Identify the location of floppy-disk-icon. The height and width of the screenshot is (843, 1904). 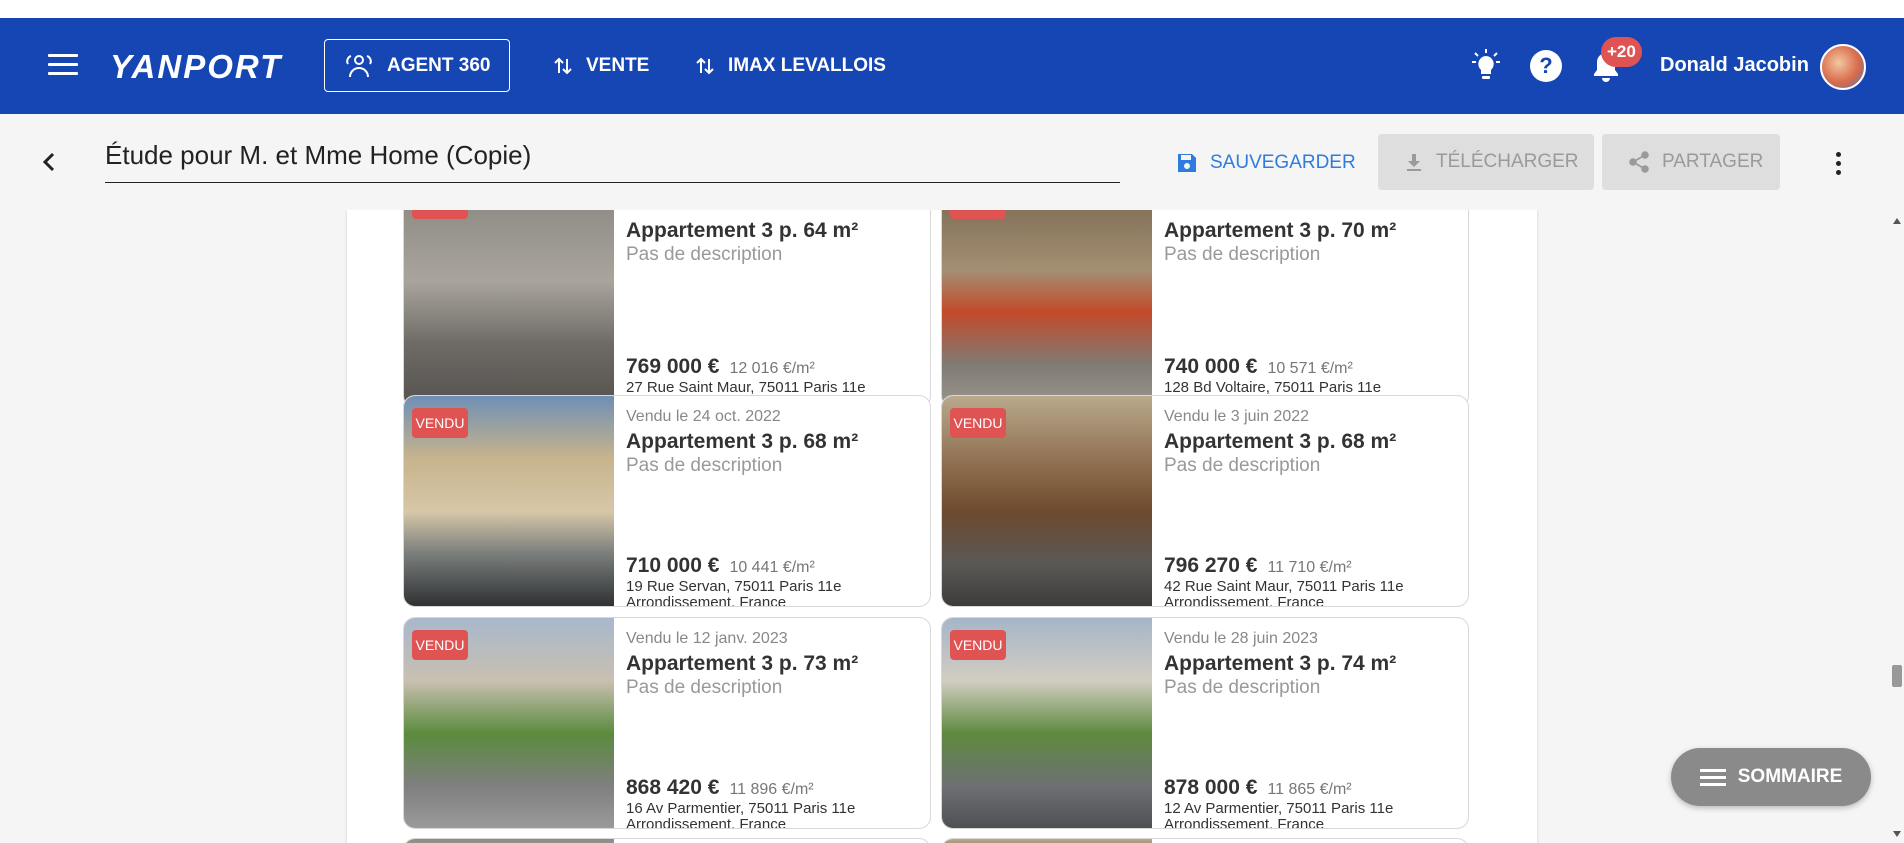
(1187, 163).